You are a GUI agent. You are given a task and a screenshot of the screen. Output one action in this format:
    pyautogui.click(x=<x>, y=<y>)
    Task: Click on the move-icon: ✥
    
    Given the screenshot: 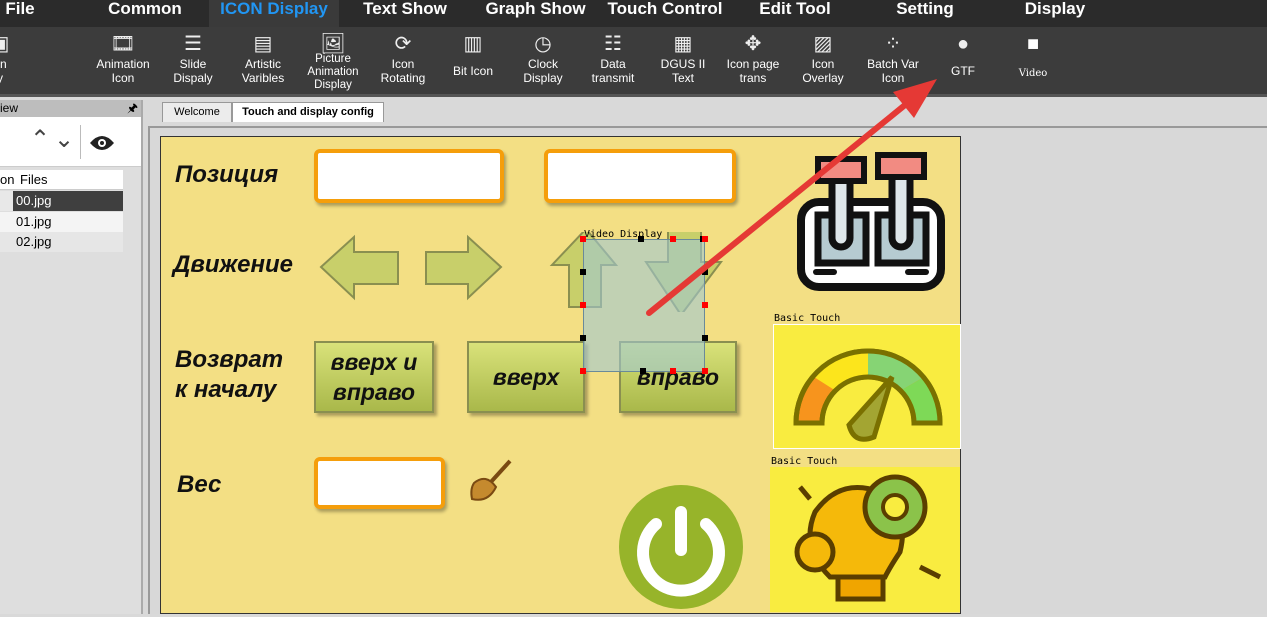 What is the action you would take?
    pyautogui.click(x=753, y=44)
    